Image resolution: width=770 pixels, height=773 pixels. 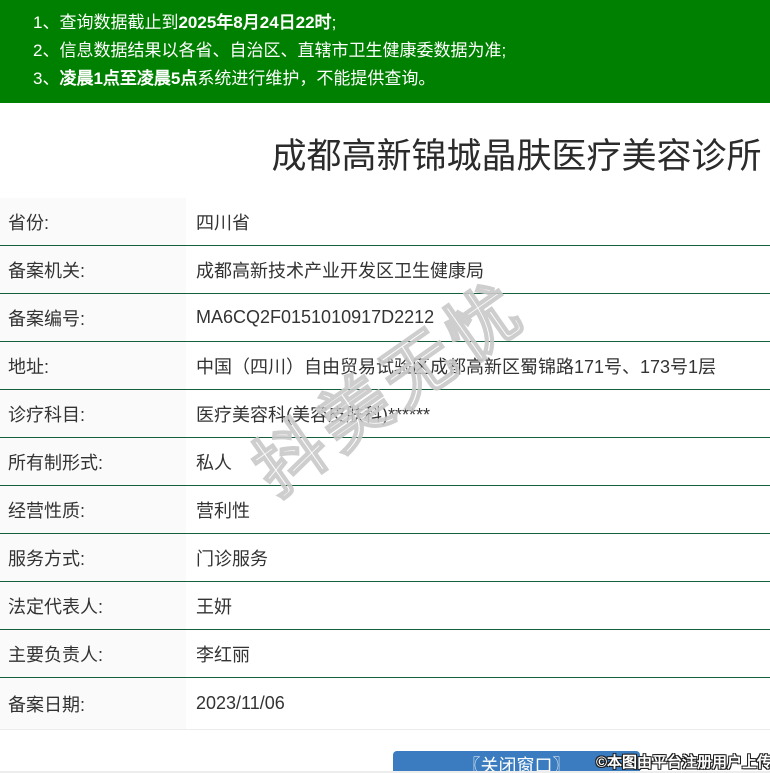 I want to click on row-label: 省份:, so click(x=93, y=221).